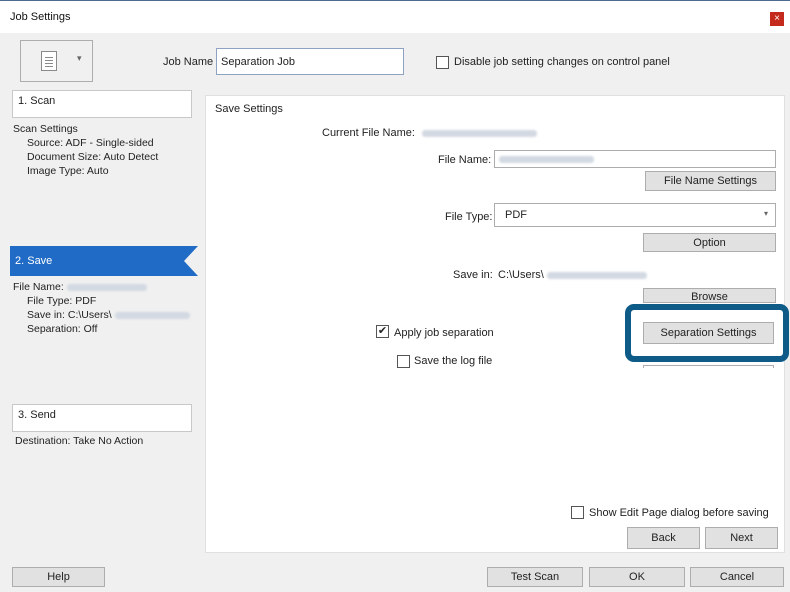  I want to click on save-settings-heading: Save Settings, so click(249, 109).